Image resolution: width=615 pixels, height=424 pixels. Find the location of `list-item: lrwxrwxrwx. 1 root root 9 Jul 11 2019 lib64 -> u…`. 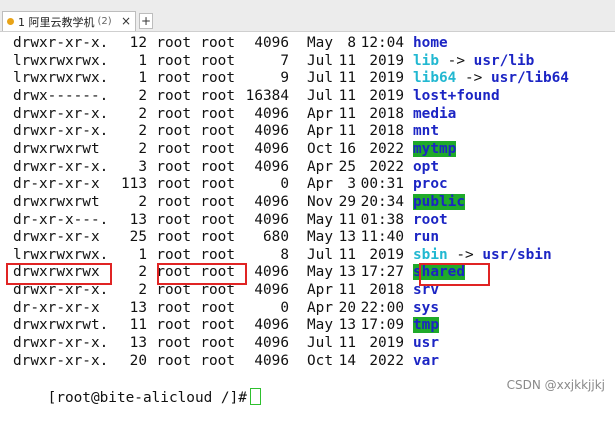

list-item: lrwxrwxrwx. 1 root root 9 Jul 11 2019 lib64 -> u… is located at coordinates (291, 78).